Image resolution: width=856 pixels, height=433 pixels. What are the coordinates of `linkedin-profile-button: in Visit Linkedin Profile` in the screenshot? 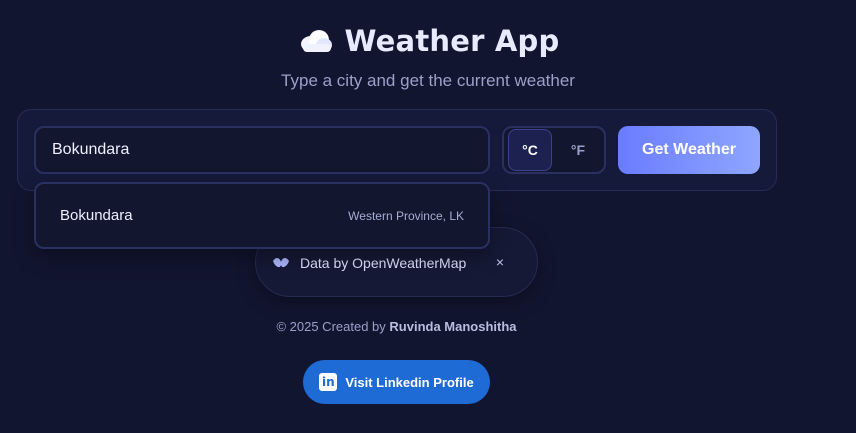 It's located at (396, 382).